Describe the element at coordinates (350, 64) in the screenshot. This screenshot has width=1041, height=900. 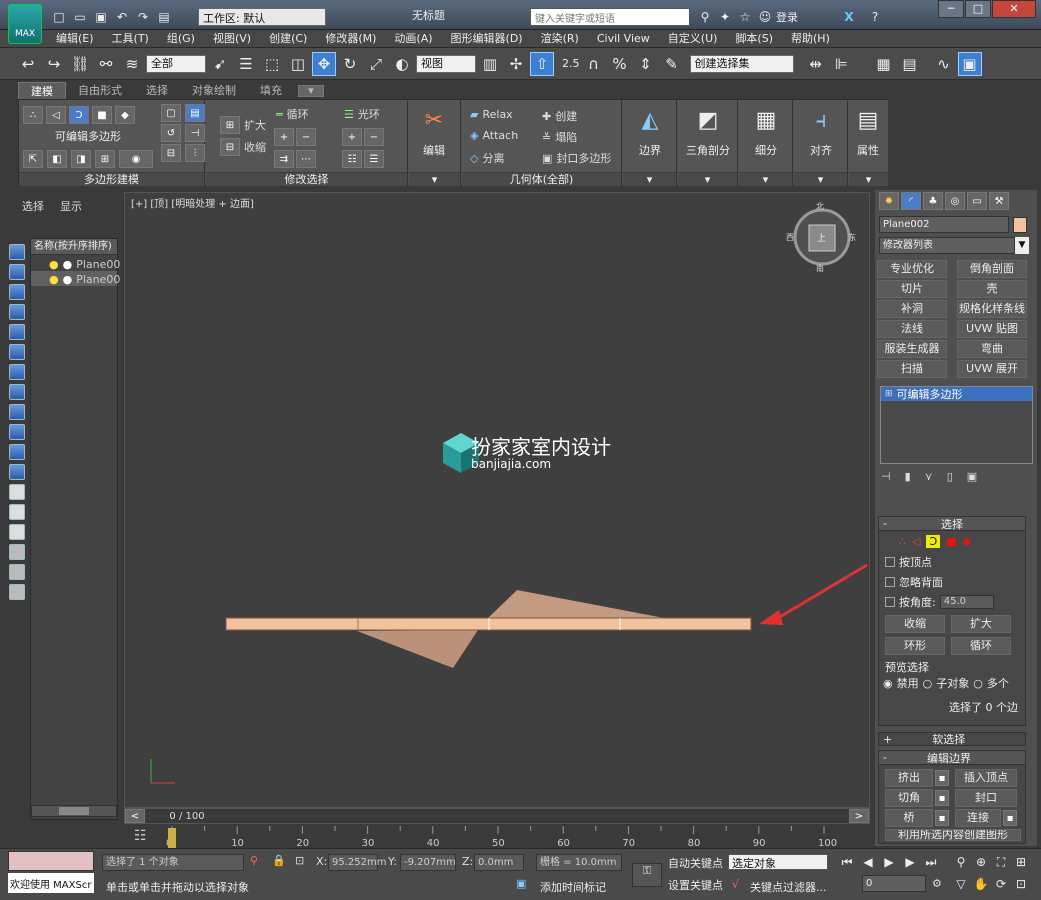
I see `select-rotate-icon: ↻` at that location.